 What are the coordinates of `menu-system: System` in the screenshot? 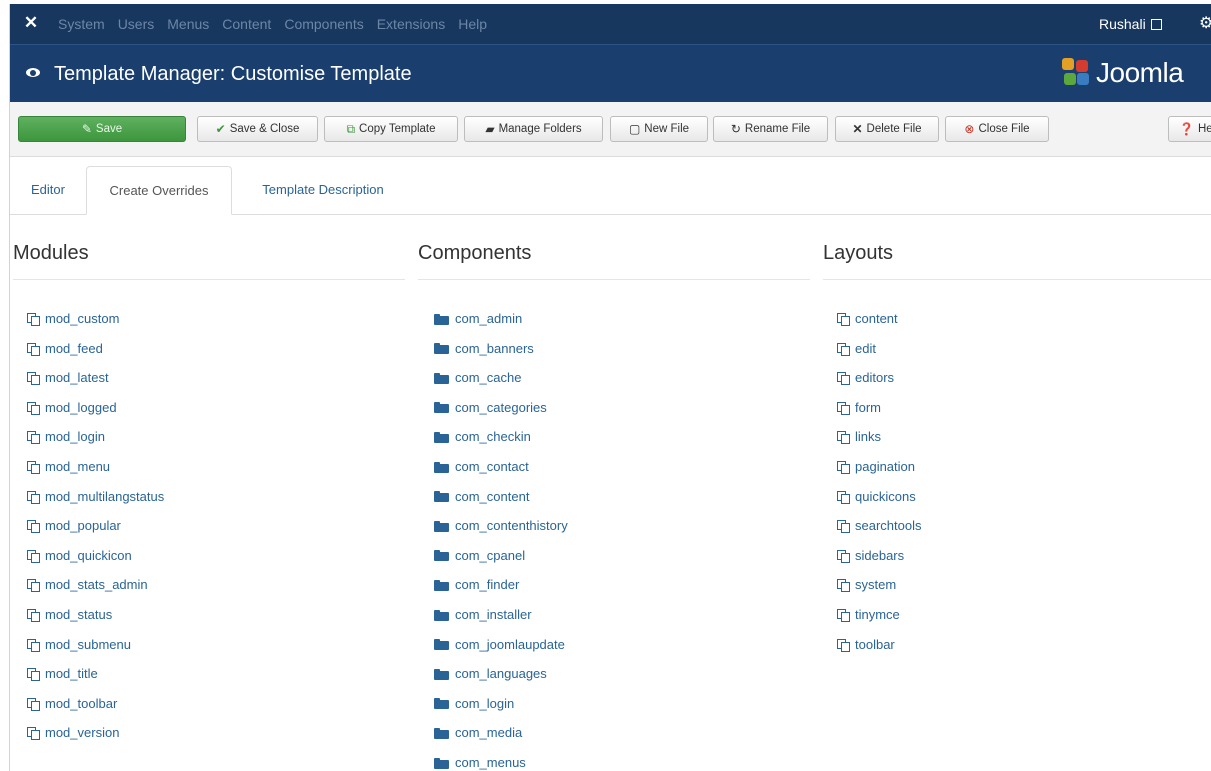 It's located at (81, 24).